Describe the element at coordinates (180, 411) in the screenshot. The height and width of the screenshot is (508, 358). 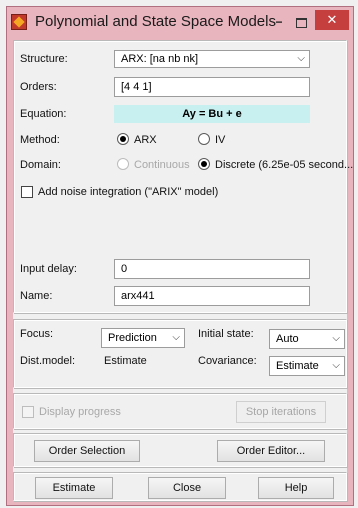
I see `progress-panel: Display progress Stop iterations` at that location.